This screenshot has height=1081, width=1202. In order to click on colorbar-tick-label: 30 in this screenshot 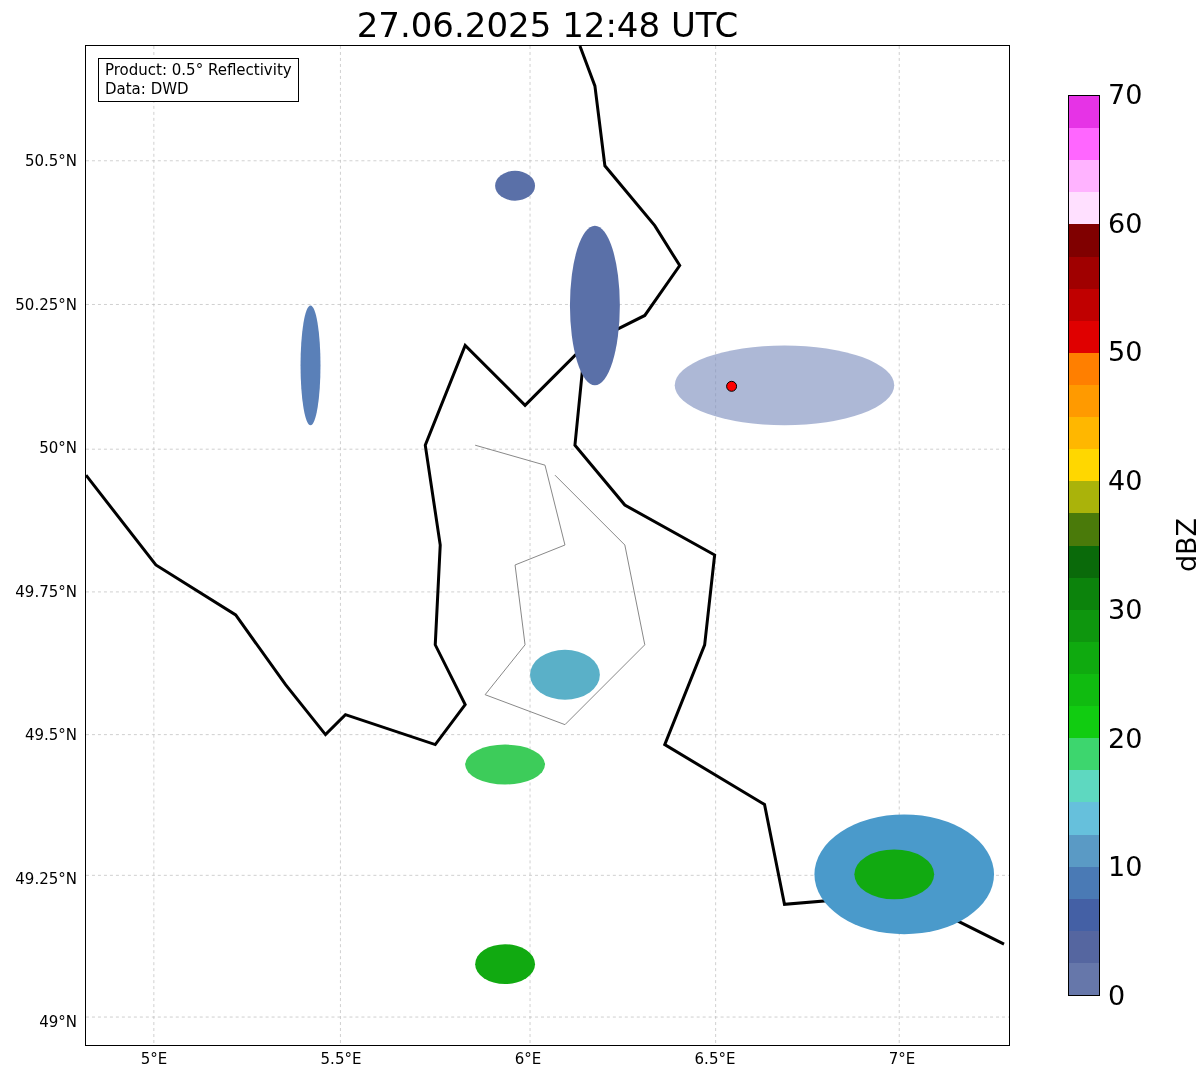, I will do `click(1125, 609)`.